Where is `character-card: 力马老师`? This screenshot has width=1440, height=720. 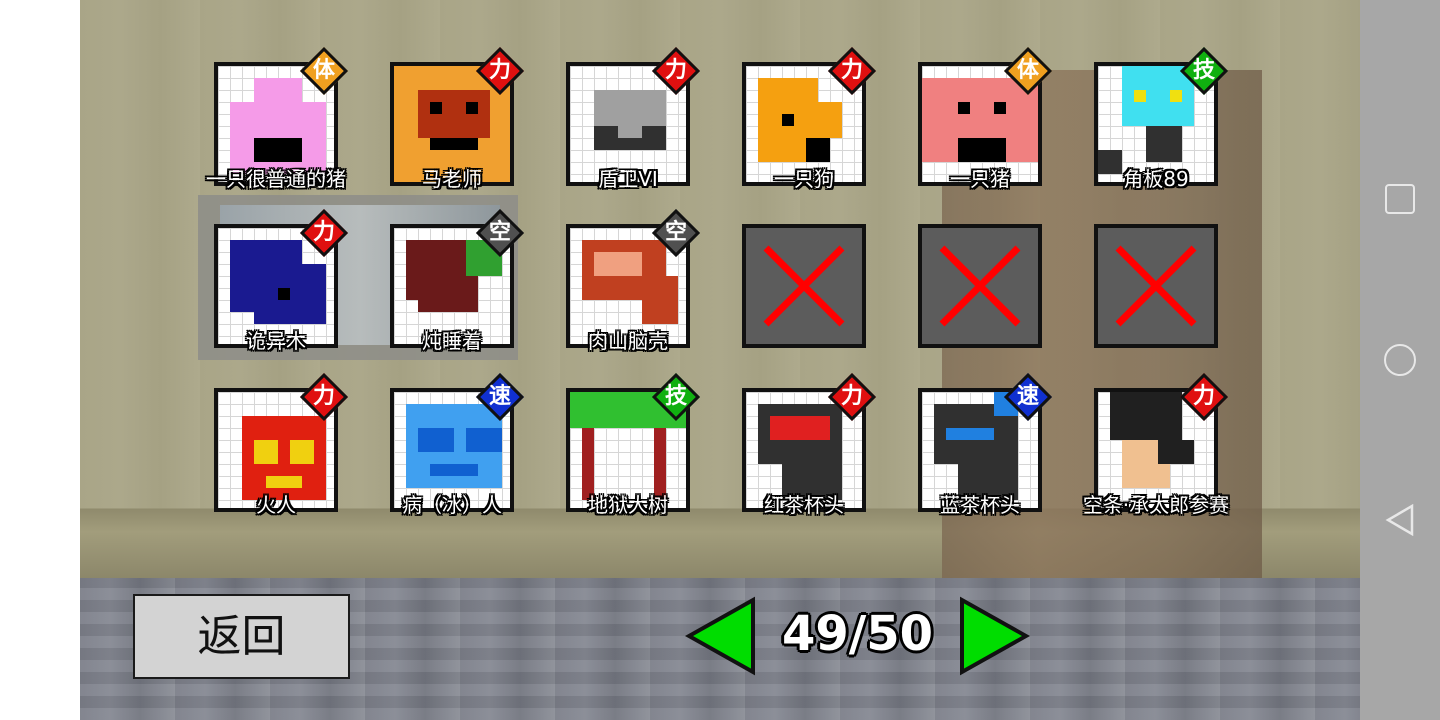 character-card: 力马老师 is located at coordinates (457, 118).